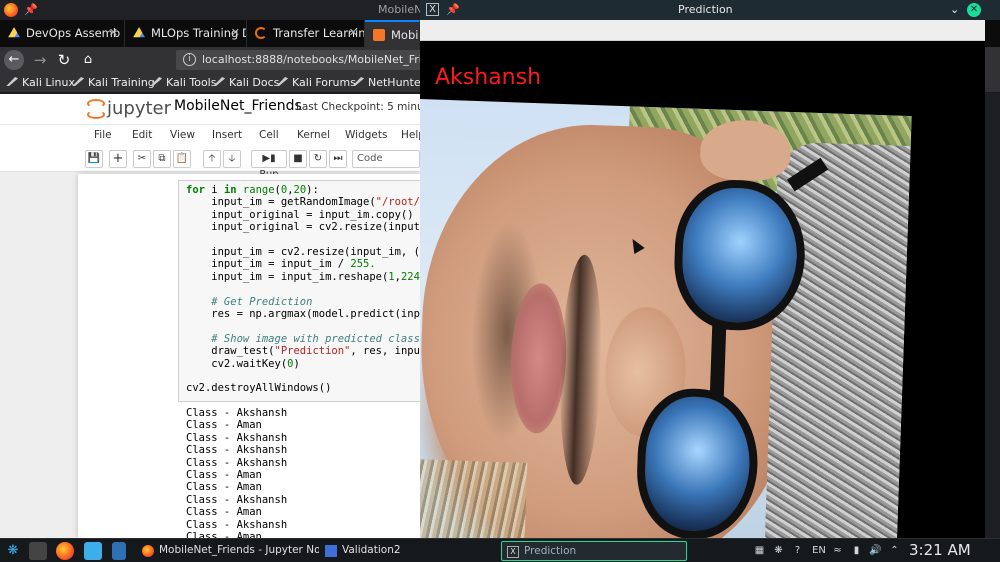 This screenshot has height=562, width=1000. I want to click on menu-kernel: Kernel, so click(313, 135).